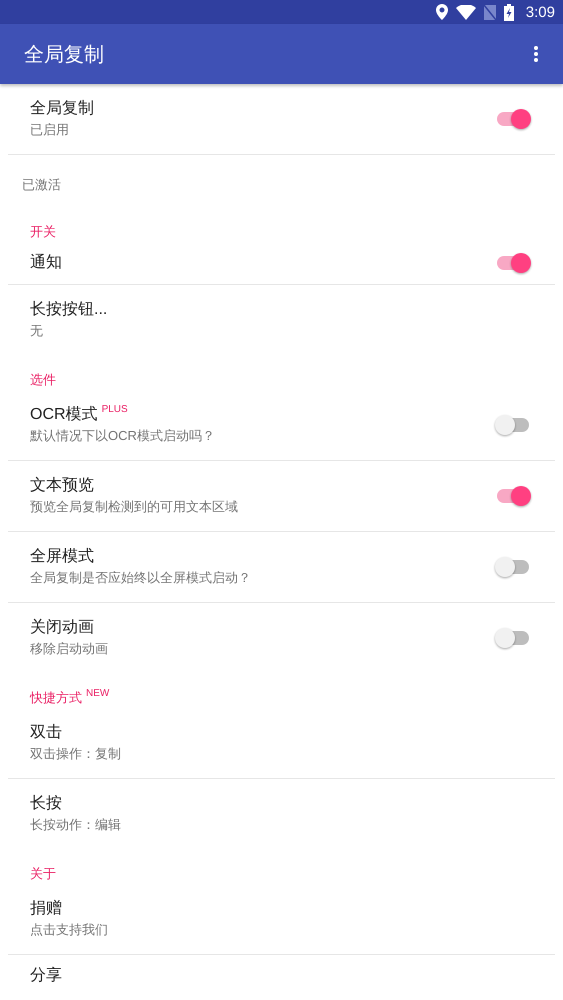  What do you see at coordinates (75, 754) in the screenshot?
I see `setting-summary: 双击操作：复制` at bounding box center [75, 754].